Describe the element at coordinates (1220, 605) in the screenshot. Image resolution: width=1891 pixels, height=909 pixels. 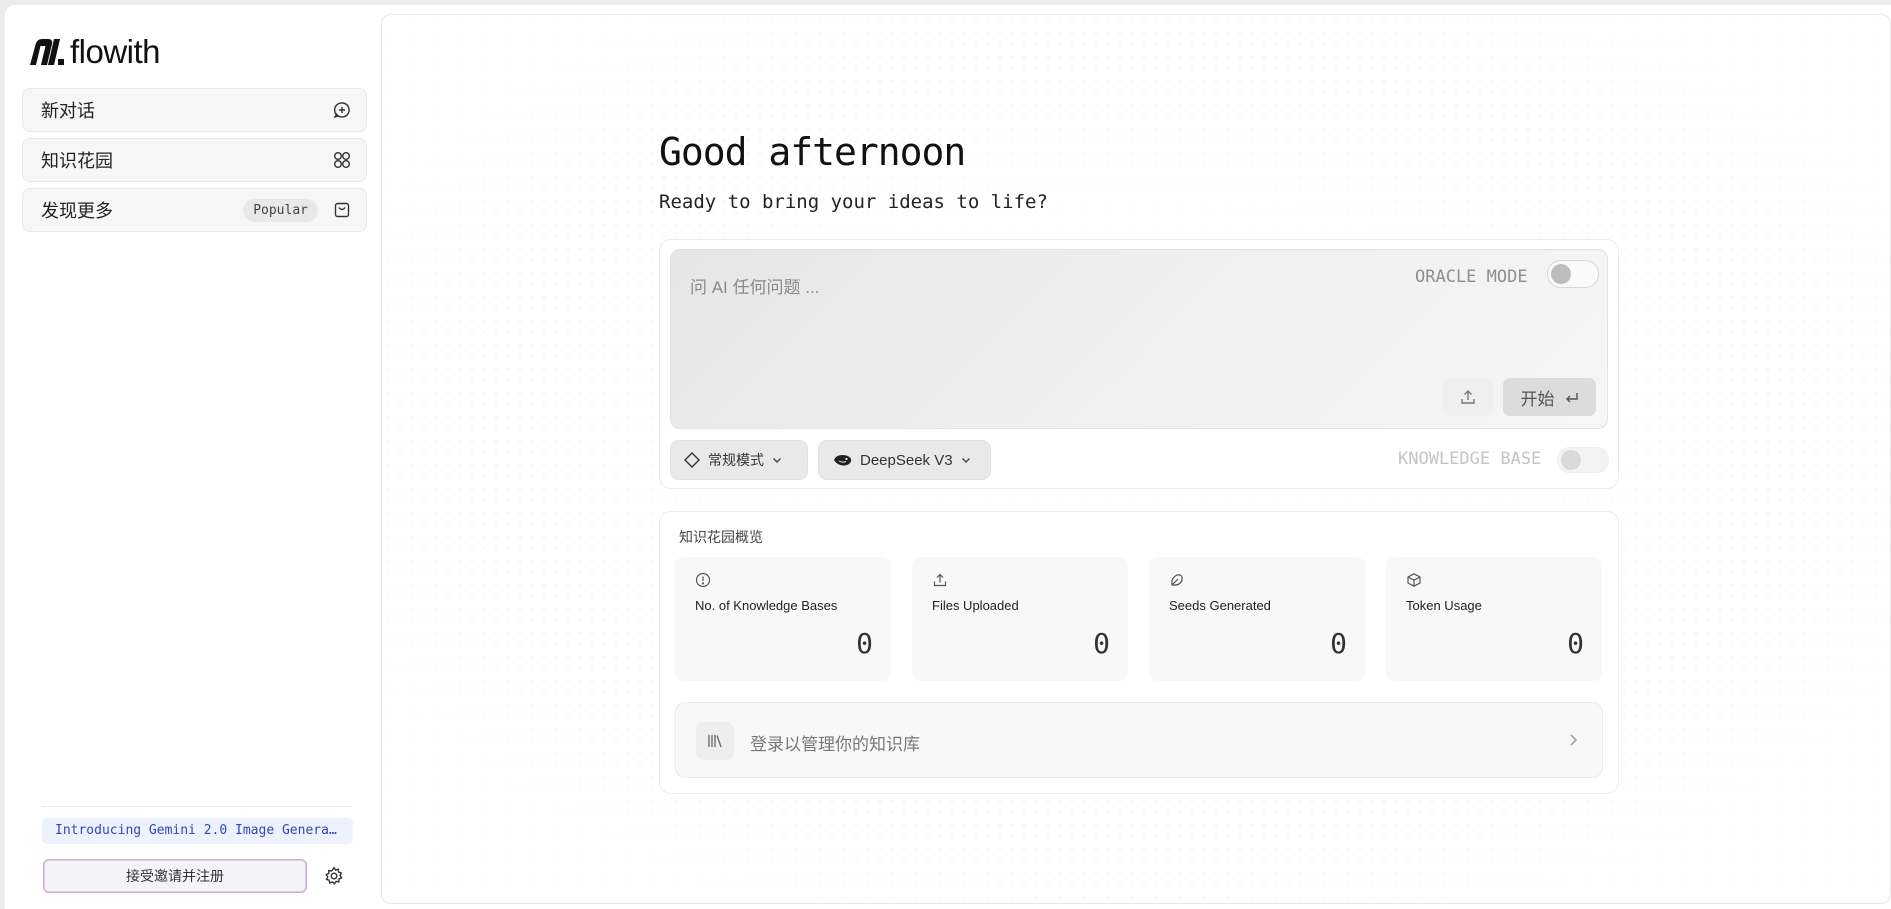
I see `stat-label: Seeds Generated` at that location.